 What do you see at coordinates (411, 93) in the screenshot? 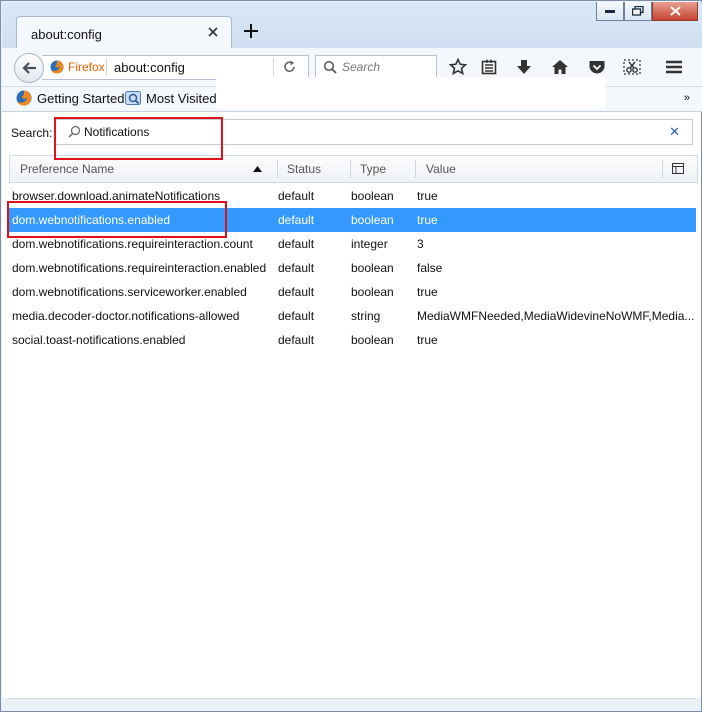
I see `bookmarks-empty-area` at bounding box center [411, 93].